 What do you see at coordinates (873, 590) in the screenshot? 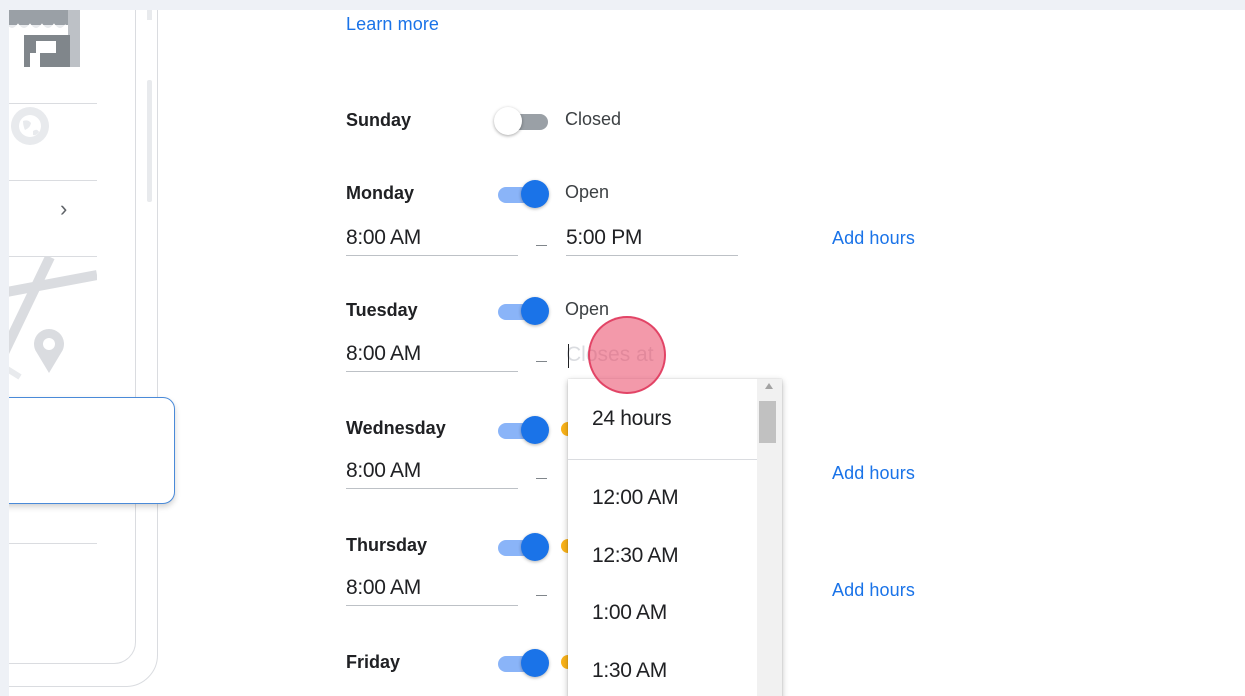
I see `add-hours-link-thursday: Add hours` at bounding box center [873, 590].